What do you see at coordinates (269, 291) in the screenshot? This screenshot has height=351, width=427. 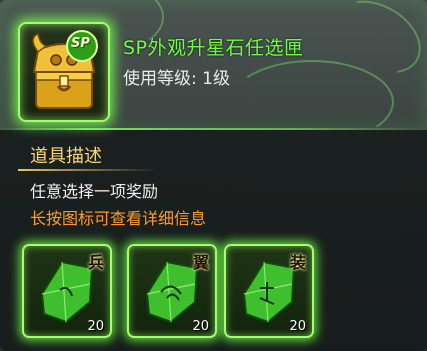 I see `reward-slot-3: 装 20` at bounding box center [269, 291].